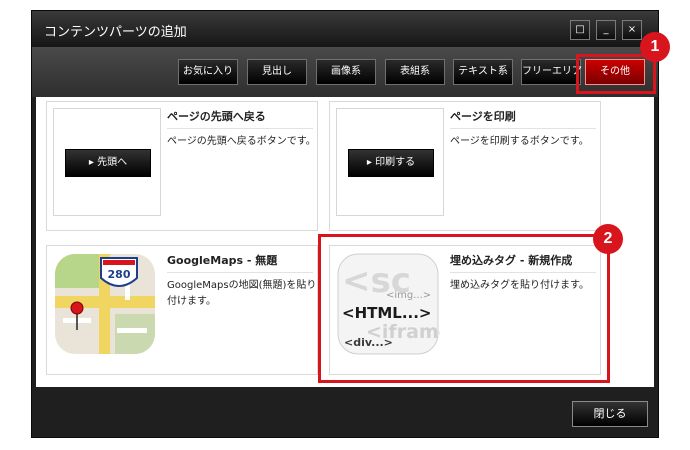 The width and height of the screenshot is (690, 450). Describe the element at coordinates (119, 274) in the screenshot. I see `highway-number: 280` at that location.